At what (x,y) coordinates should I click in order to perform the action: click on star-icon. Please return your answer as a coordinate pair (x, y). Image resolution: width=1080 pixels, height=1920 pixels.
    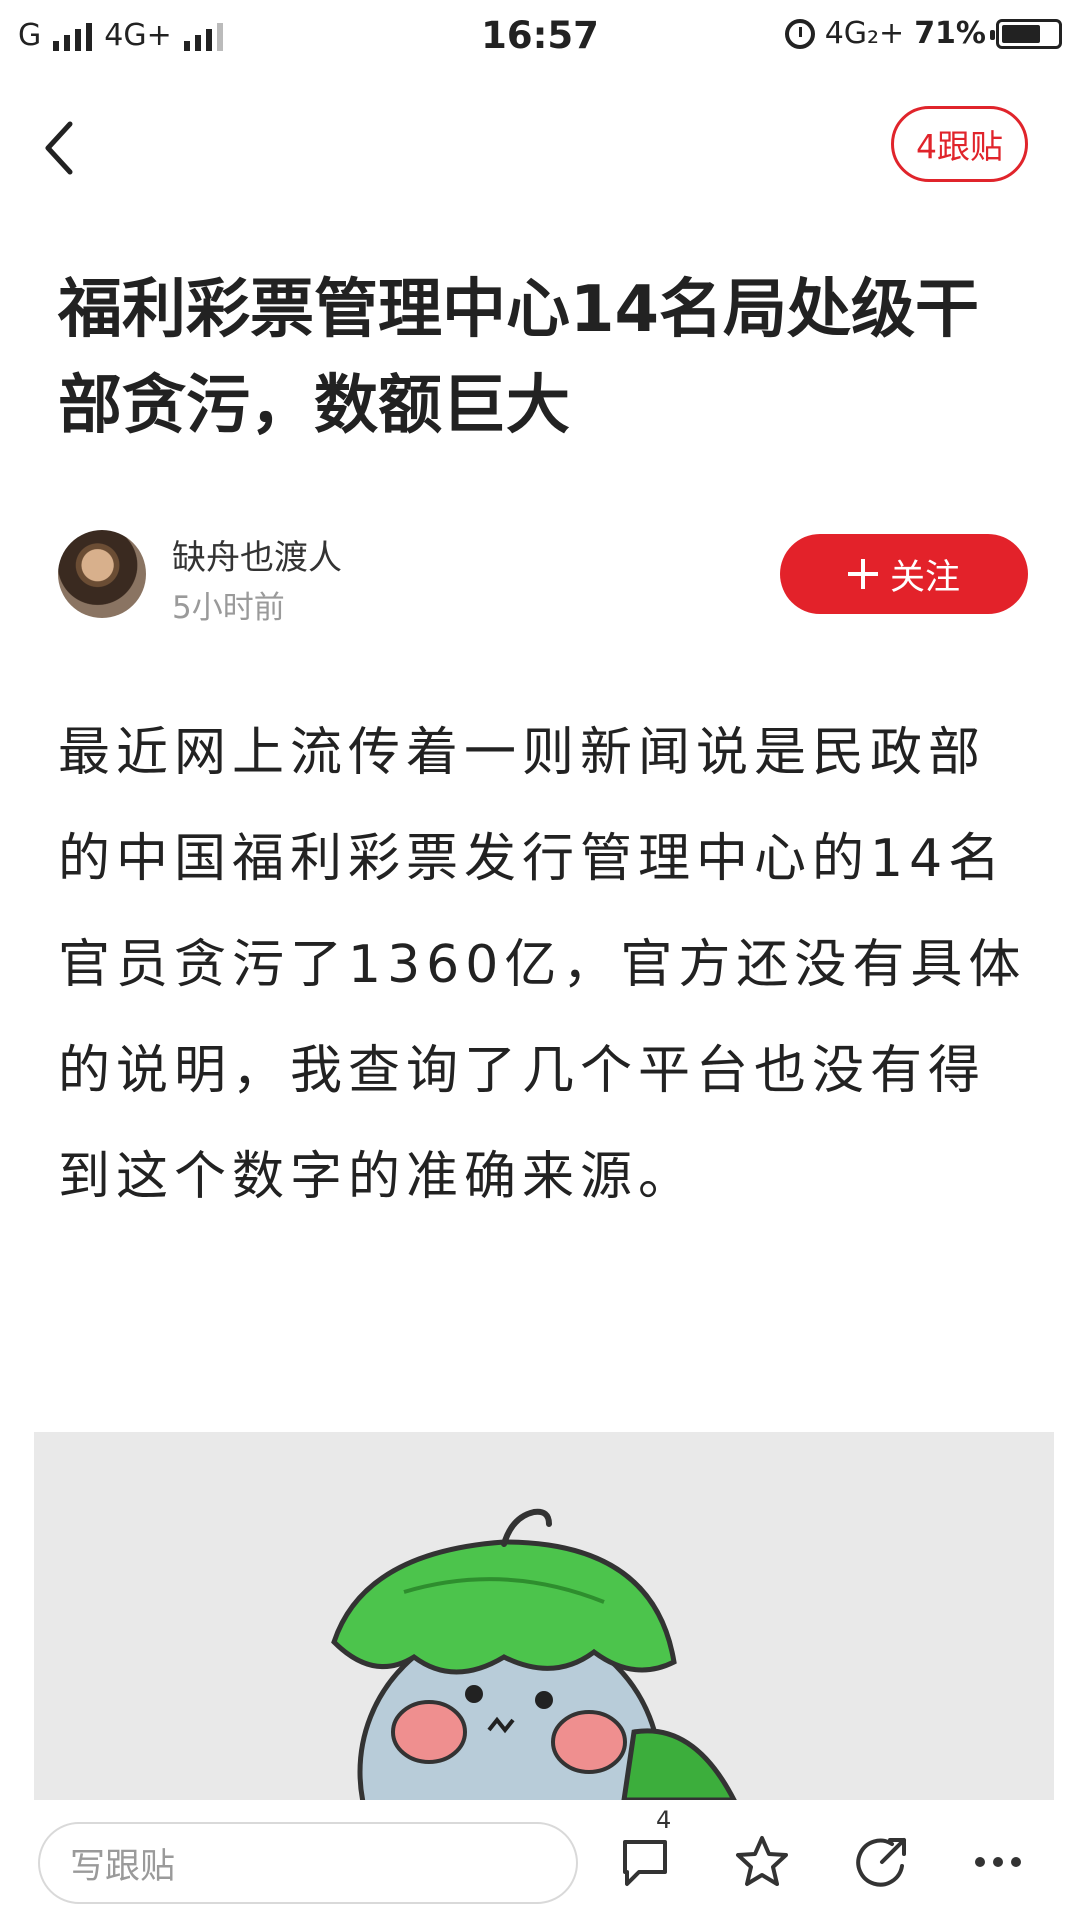
    Looking at the image, I should click on (762, 1861).